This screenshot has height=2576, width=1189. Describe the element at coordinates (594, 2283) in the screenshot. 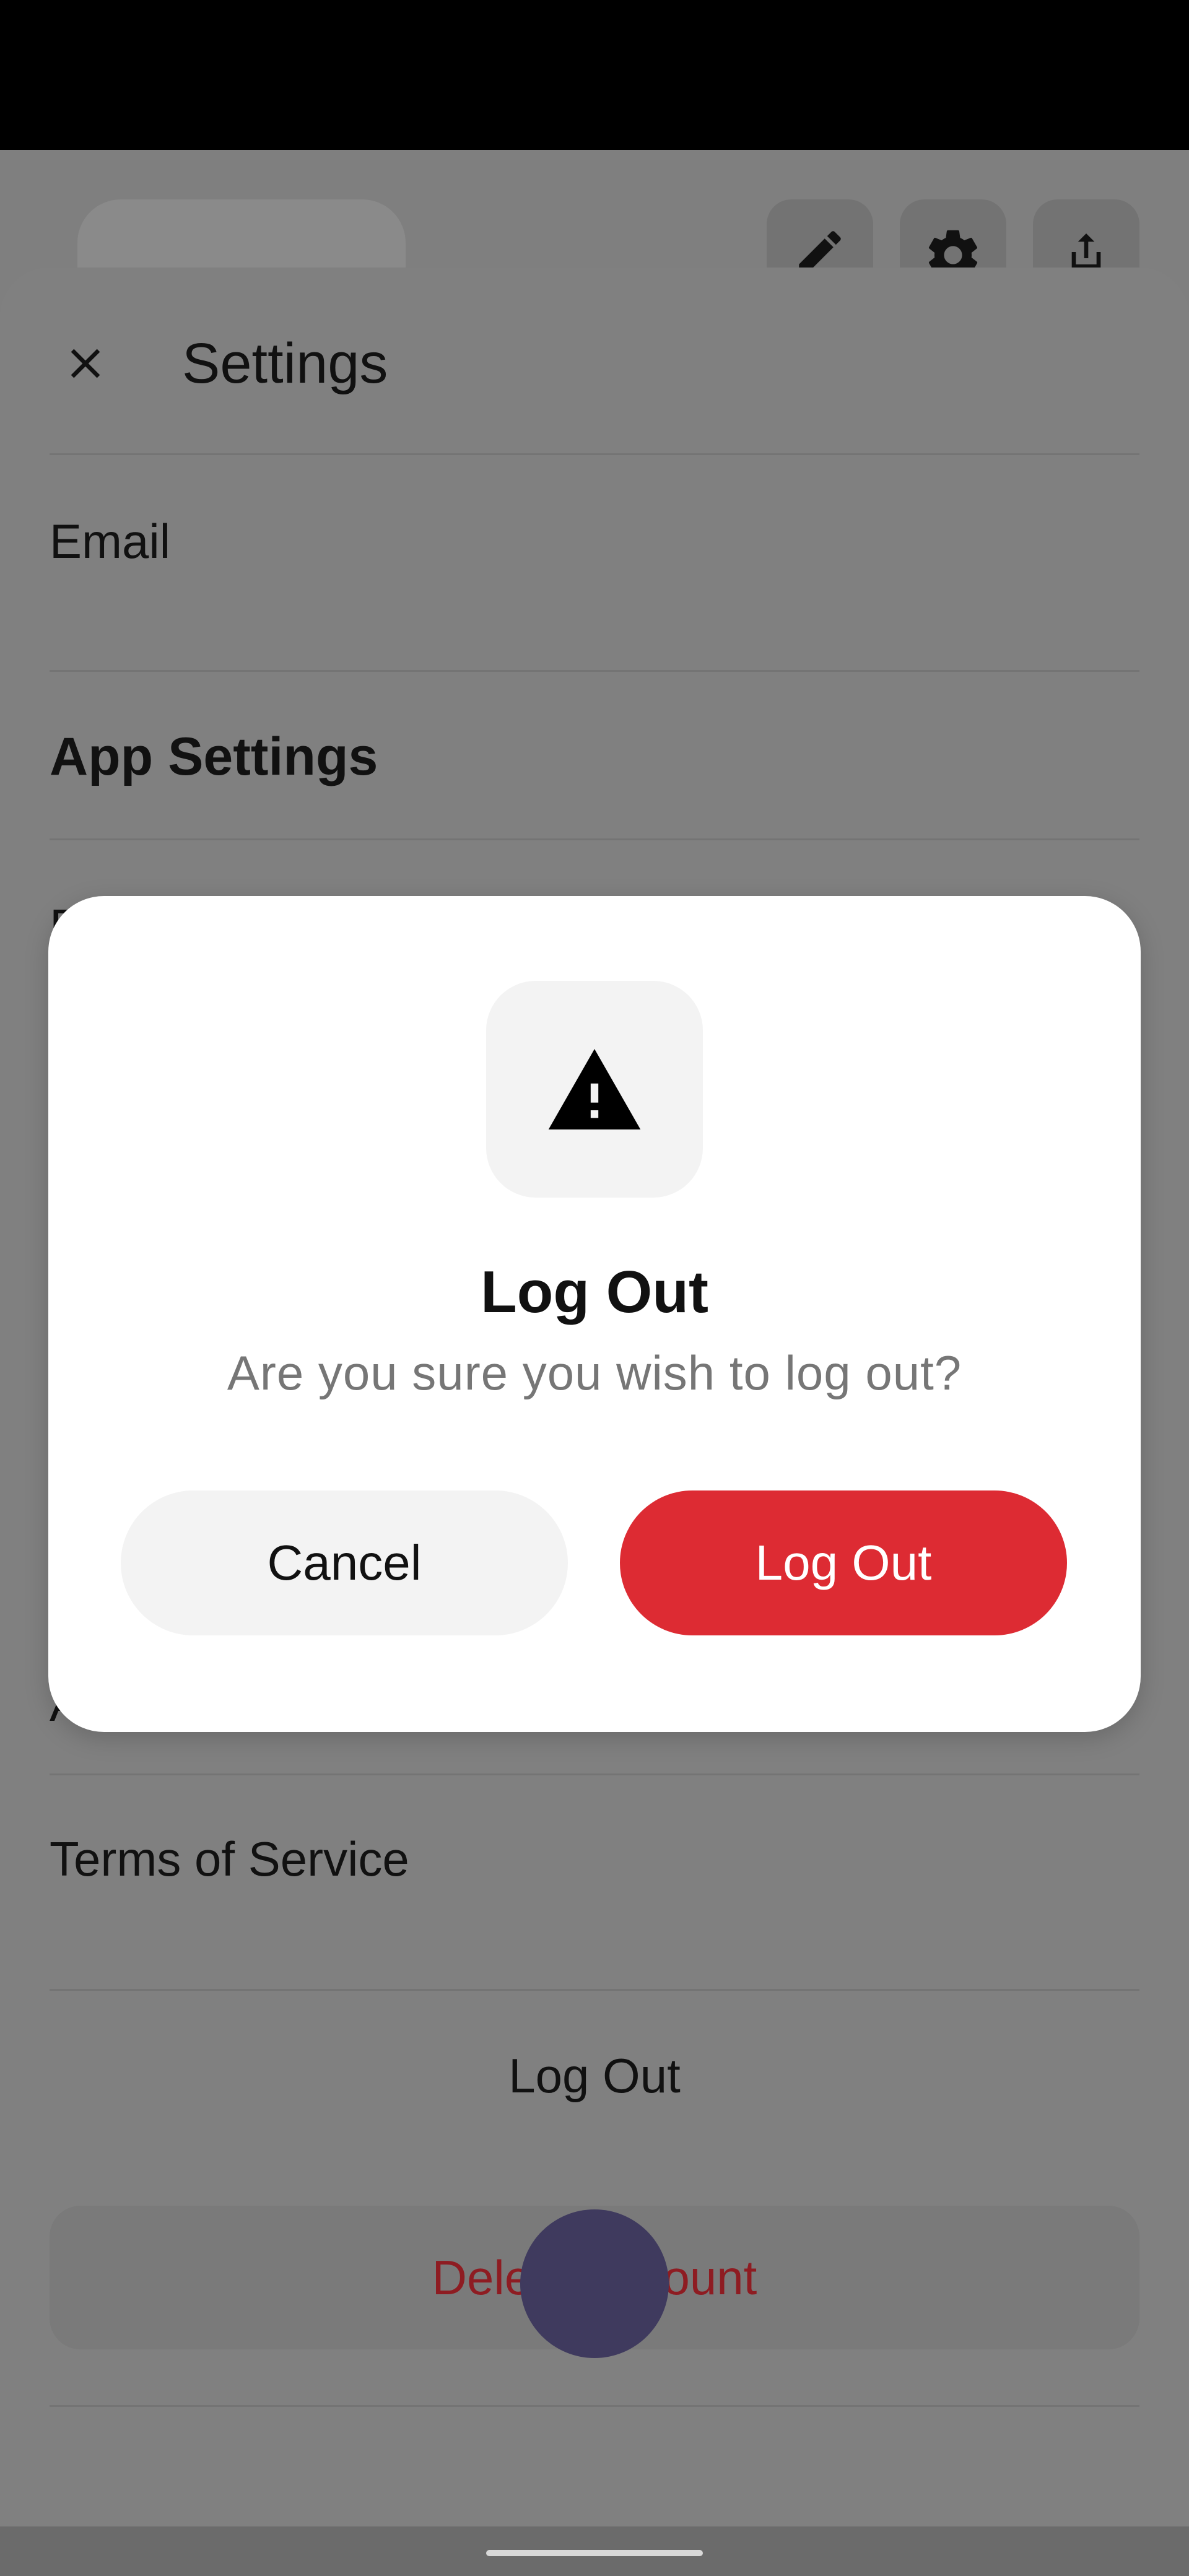

I see `bottom-avatar` at that location.